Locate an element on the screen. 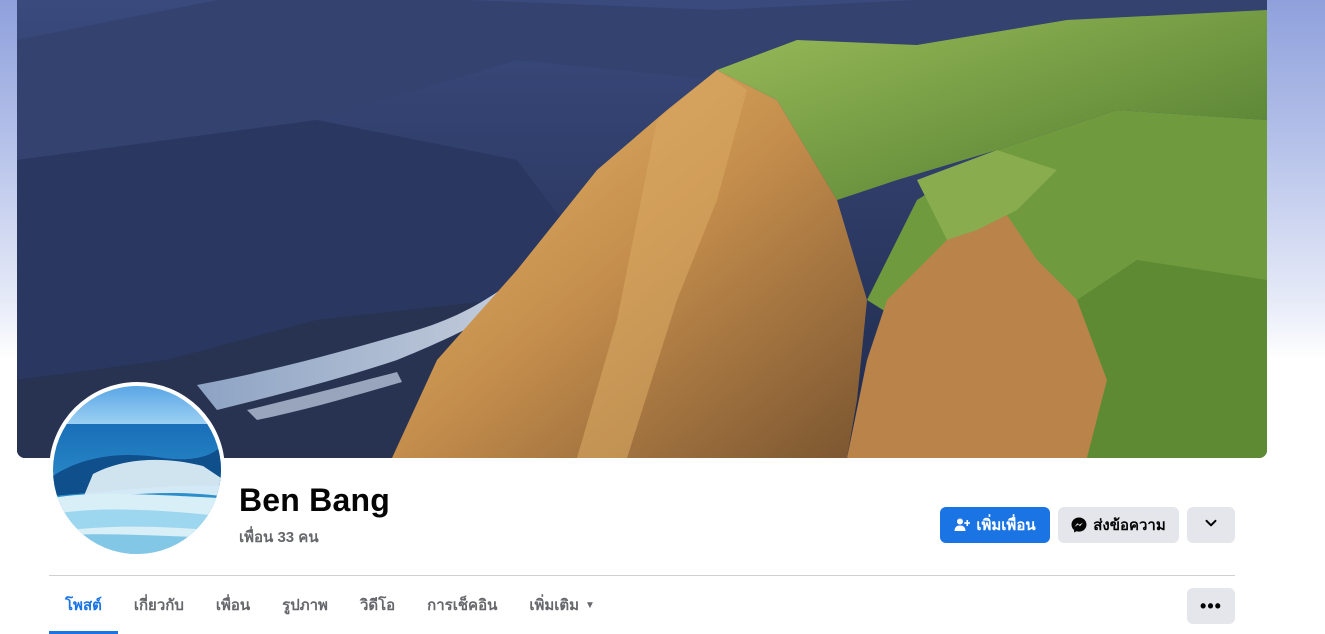 This screenshot has height=634, width=1325. avatar-image is located at coordinates (137, 470).